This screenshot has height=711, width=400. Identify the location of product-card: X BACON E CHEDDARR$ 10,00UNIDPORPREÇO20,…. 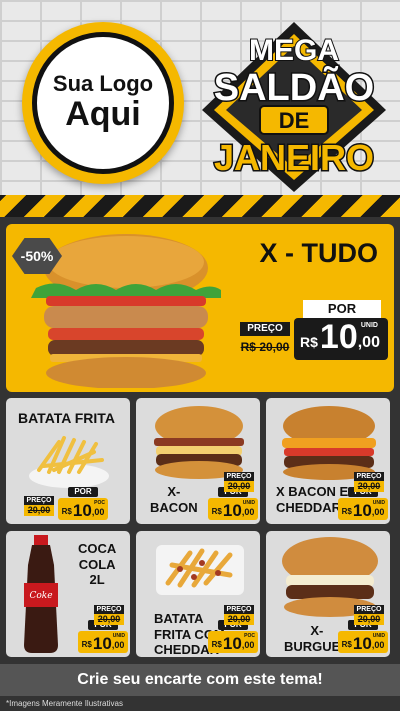
(328, 461).